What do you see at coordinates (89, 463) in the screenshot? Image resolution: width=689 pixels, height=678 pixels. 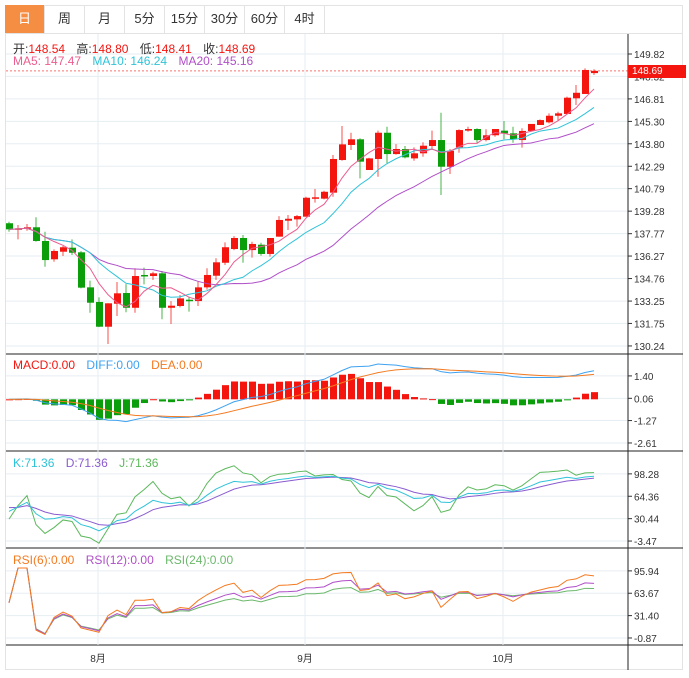 I see `kdj-legend: K:71.36 D:71.36 J:71.36` at bounding box center [89, 463].